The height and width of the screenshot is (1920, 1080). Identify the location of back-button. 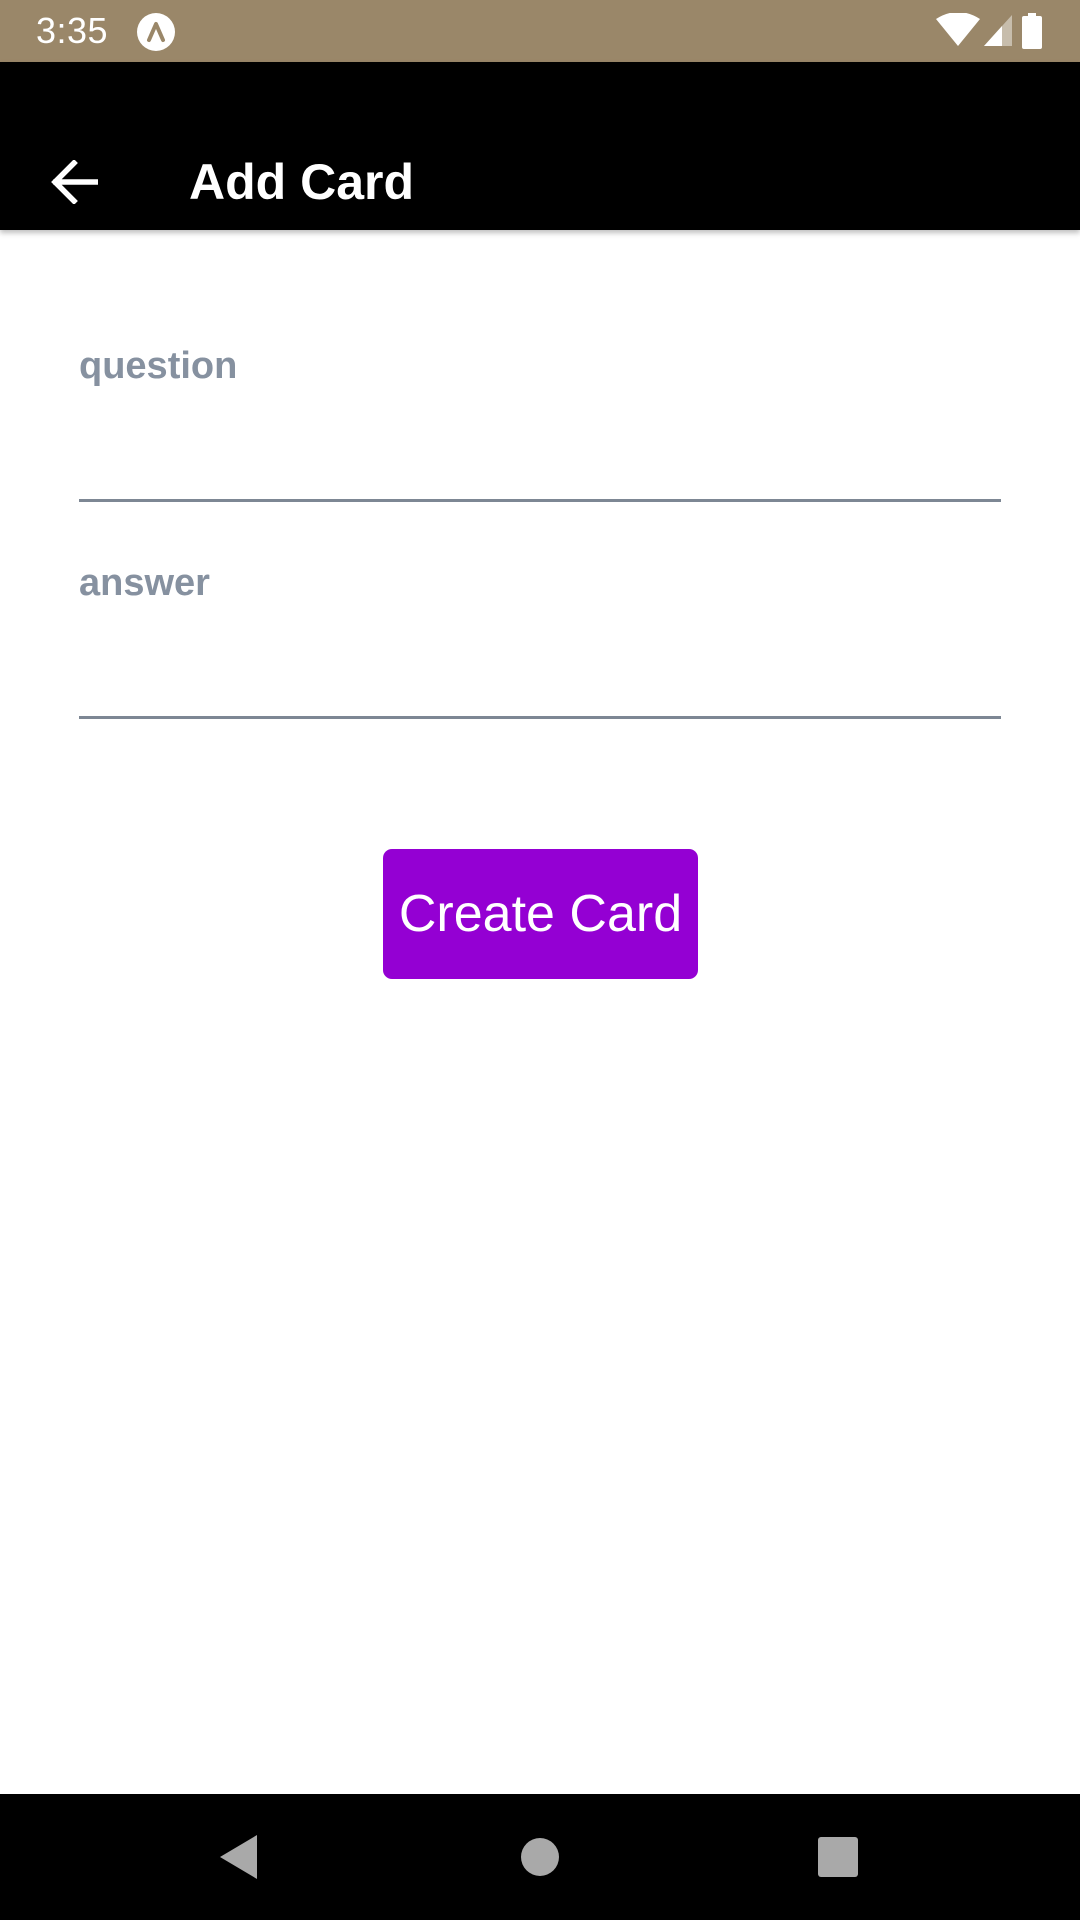
(74, 182).